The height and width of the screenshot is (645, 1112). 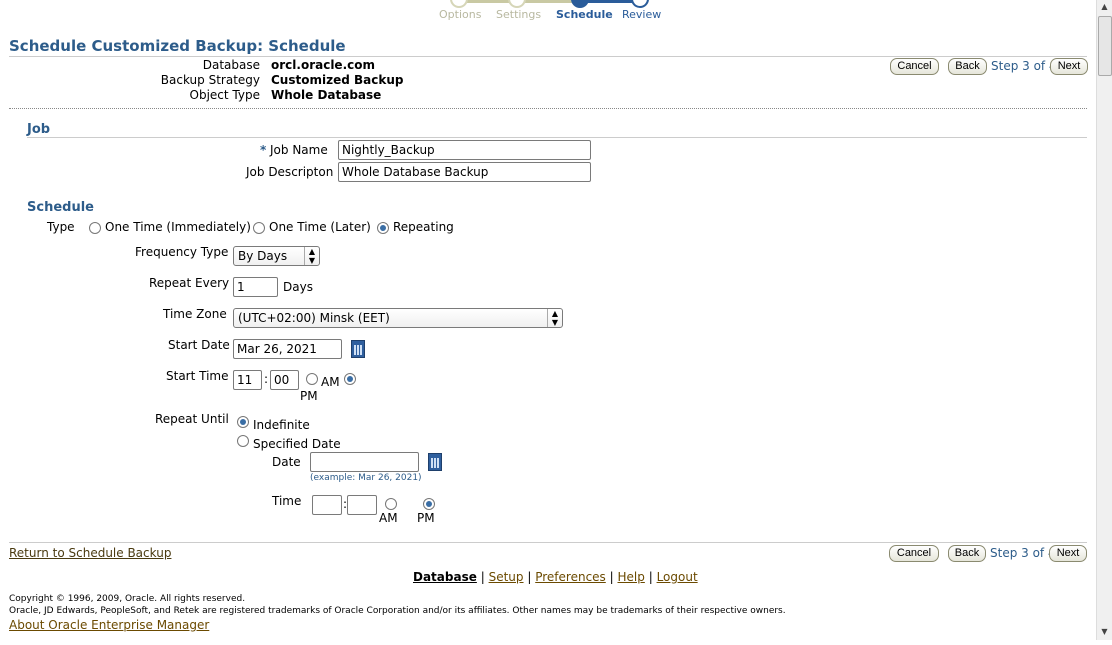 What do you see at coordinates (266, 379) in the screenshot?
I see `time-colon: :` at bounding box center [266, 379].